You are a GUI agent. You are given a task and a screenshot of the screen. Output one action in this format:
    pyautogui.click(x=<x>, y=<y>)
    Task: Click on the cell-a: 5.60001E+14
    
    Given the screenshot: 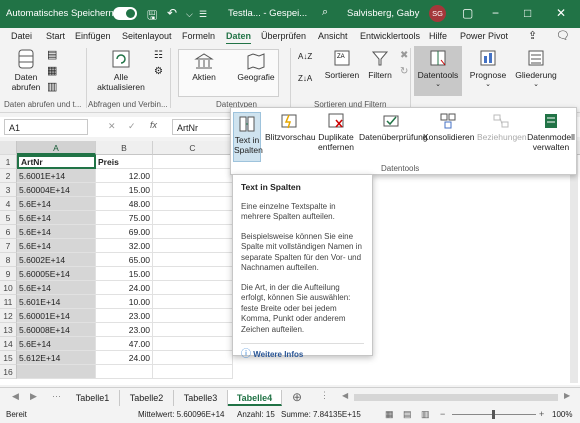 What is the action you would take?
    pyautogui.click(x=56, y=316)
    